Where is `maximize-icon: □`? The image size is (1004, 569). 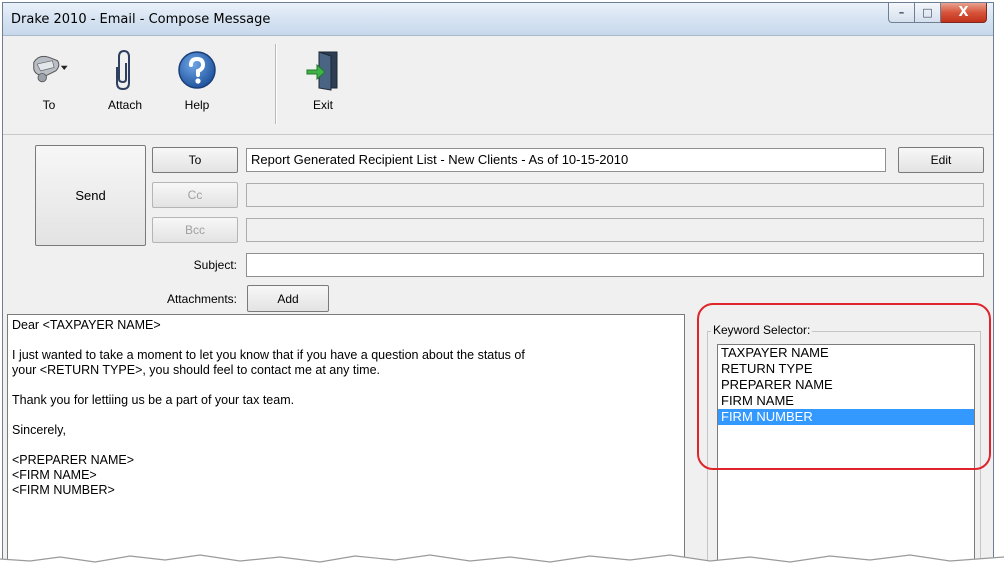
maximize-icon: □ is located at coordinates (927, 12).